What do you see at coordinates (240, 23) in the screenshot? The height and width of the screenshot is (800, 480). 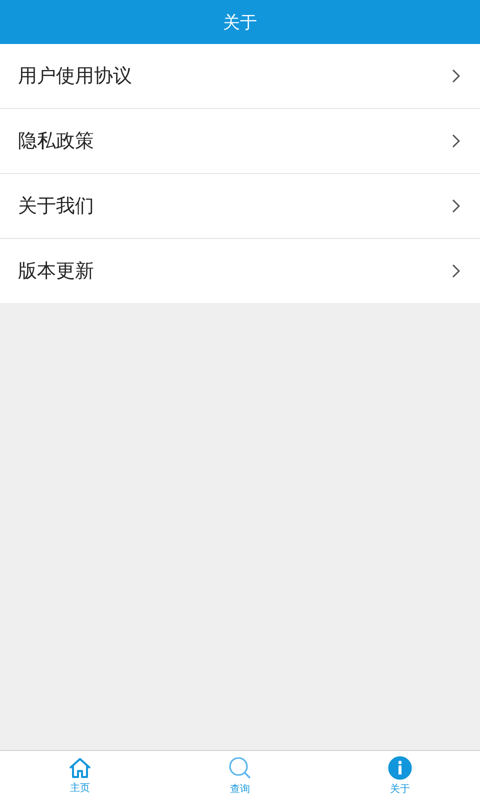 I see `page-title: 关于` at bounding box center [240, 23].